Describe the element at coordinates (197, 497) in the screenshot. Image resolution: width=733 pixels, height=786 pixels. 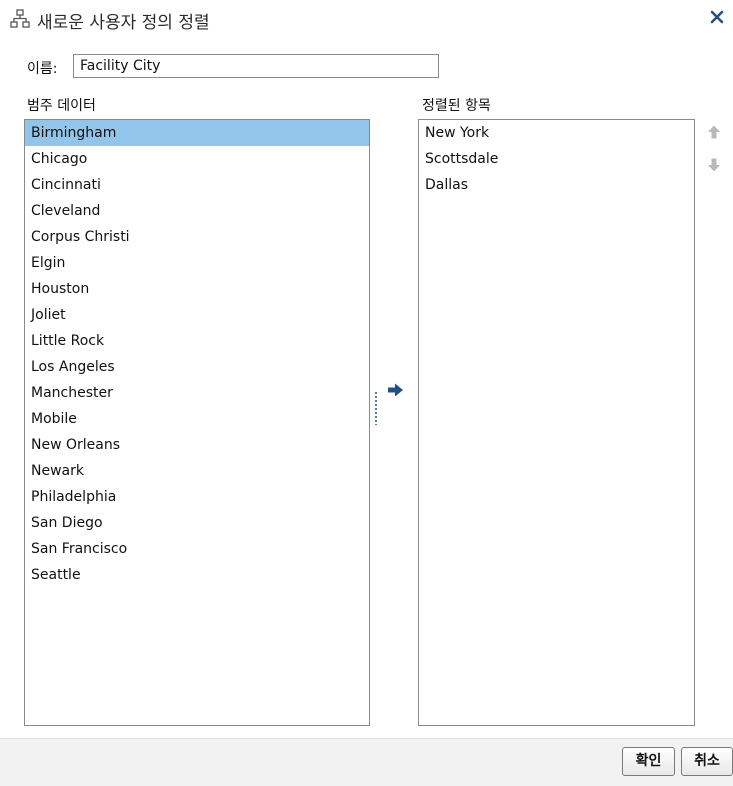
I see `list-item: Philadelphia` at that location.